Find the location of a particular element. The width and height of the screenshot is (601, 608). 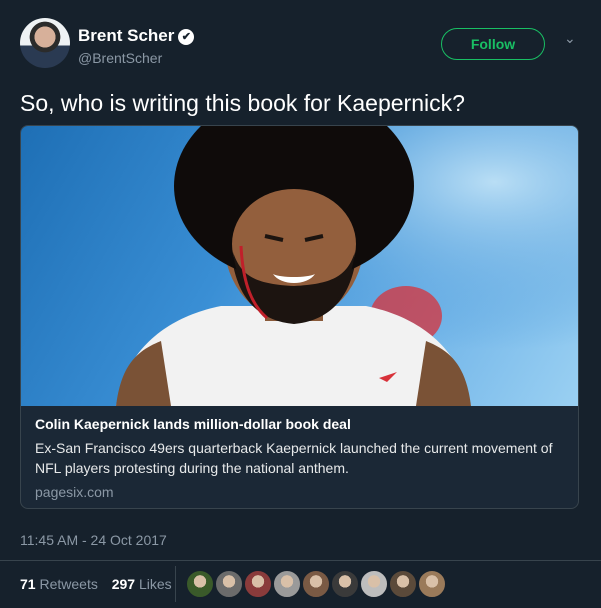

retweets-count: 71 is located at coordinates (28, 584).